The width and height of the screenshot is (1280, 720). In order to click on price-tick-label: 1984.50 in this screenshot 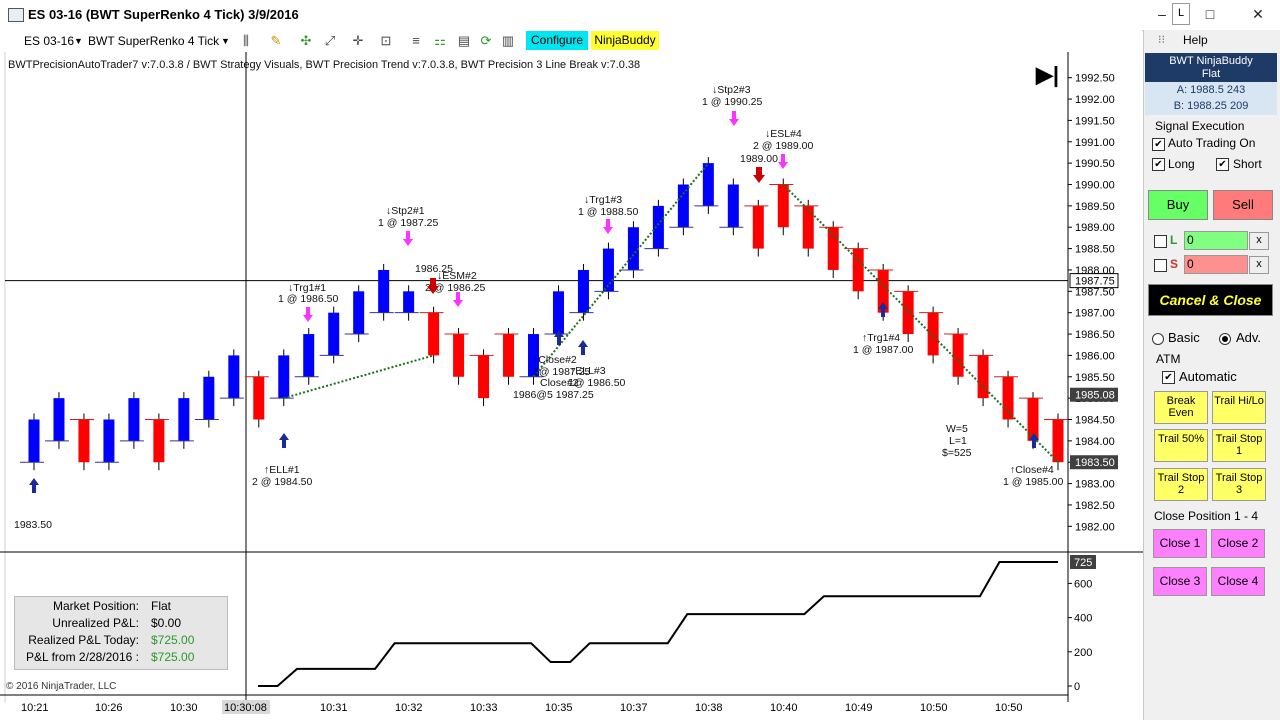, I will do `click(1095, 421)`.